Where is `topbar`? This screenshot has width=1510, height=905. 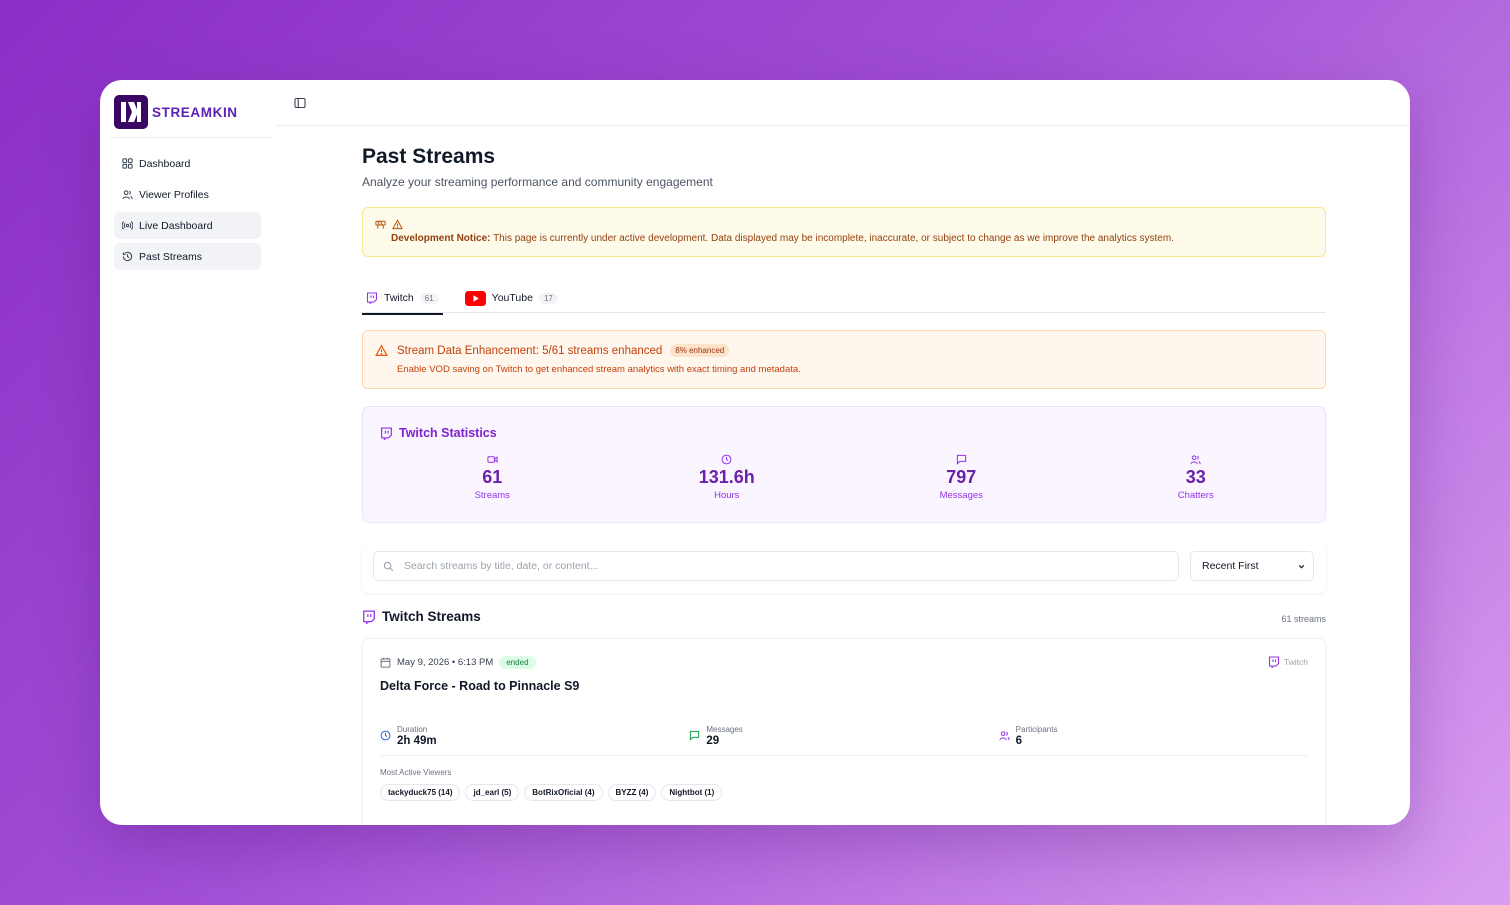
topbar is located at coordinates (843, 103).